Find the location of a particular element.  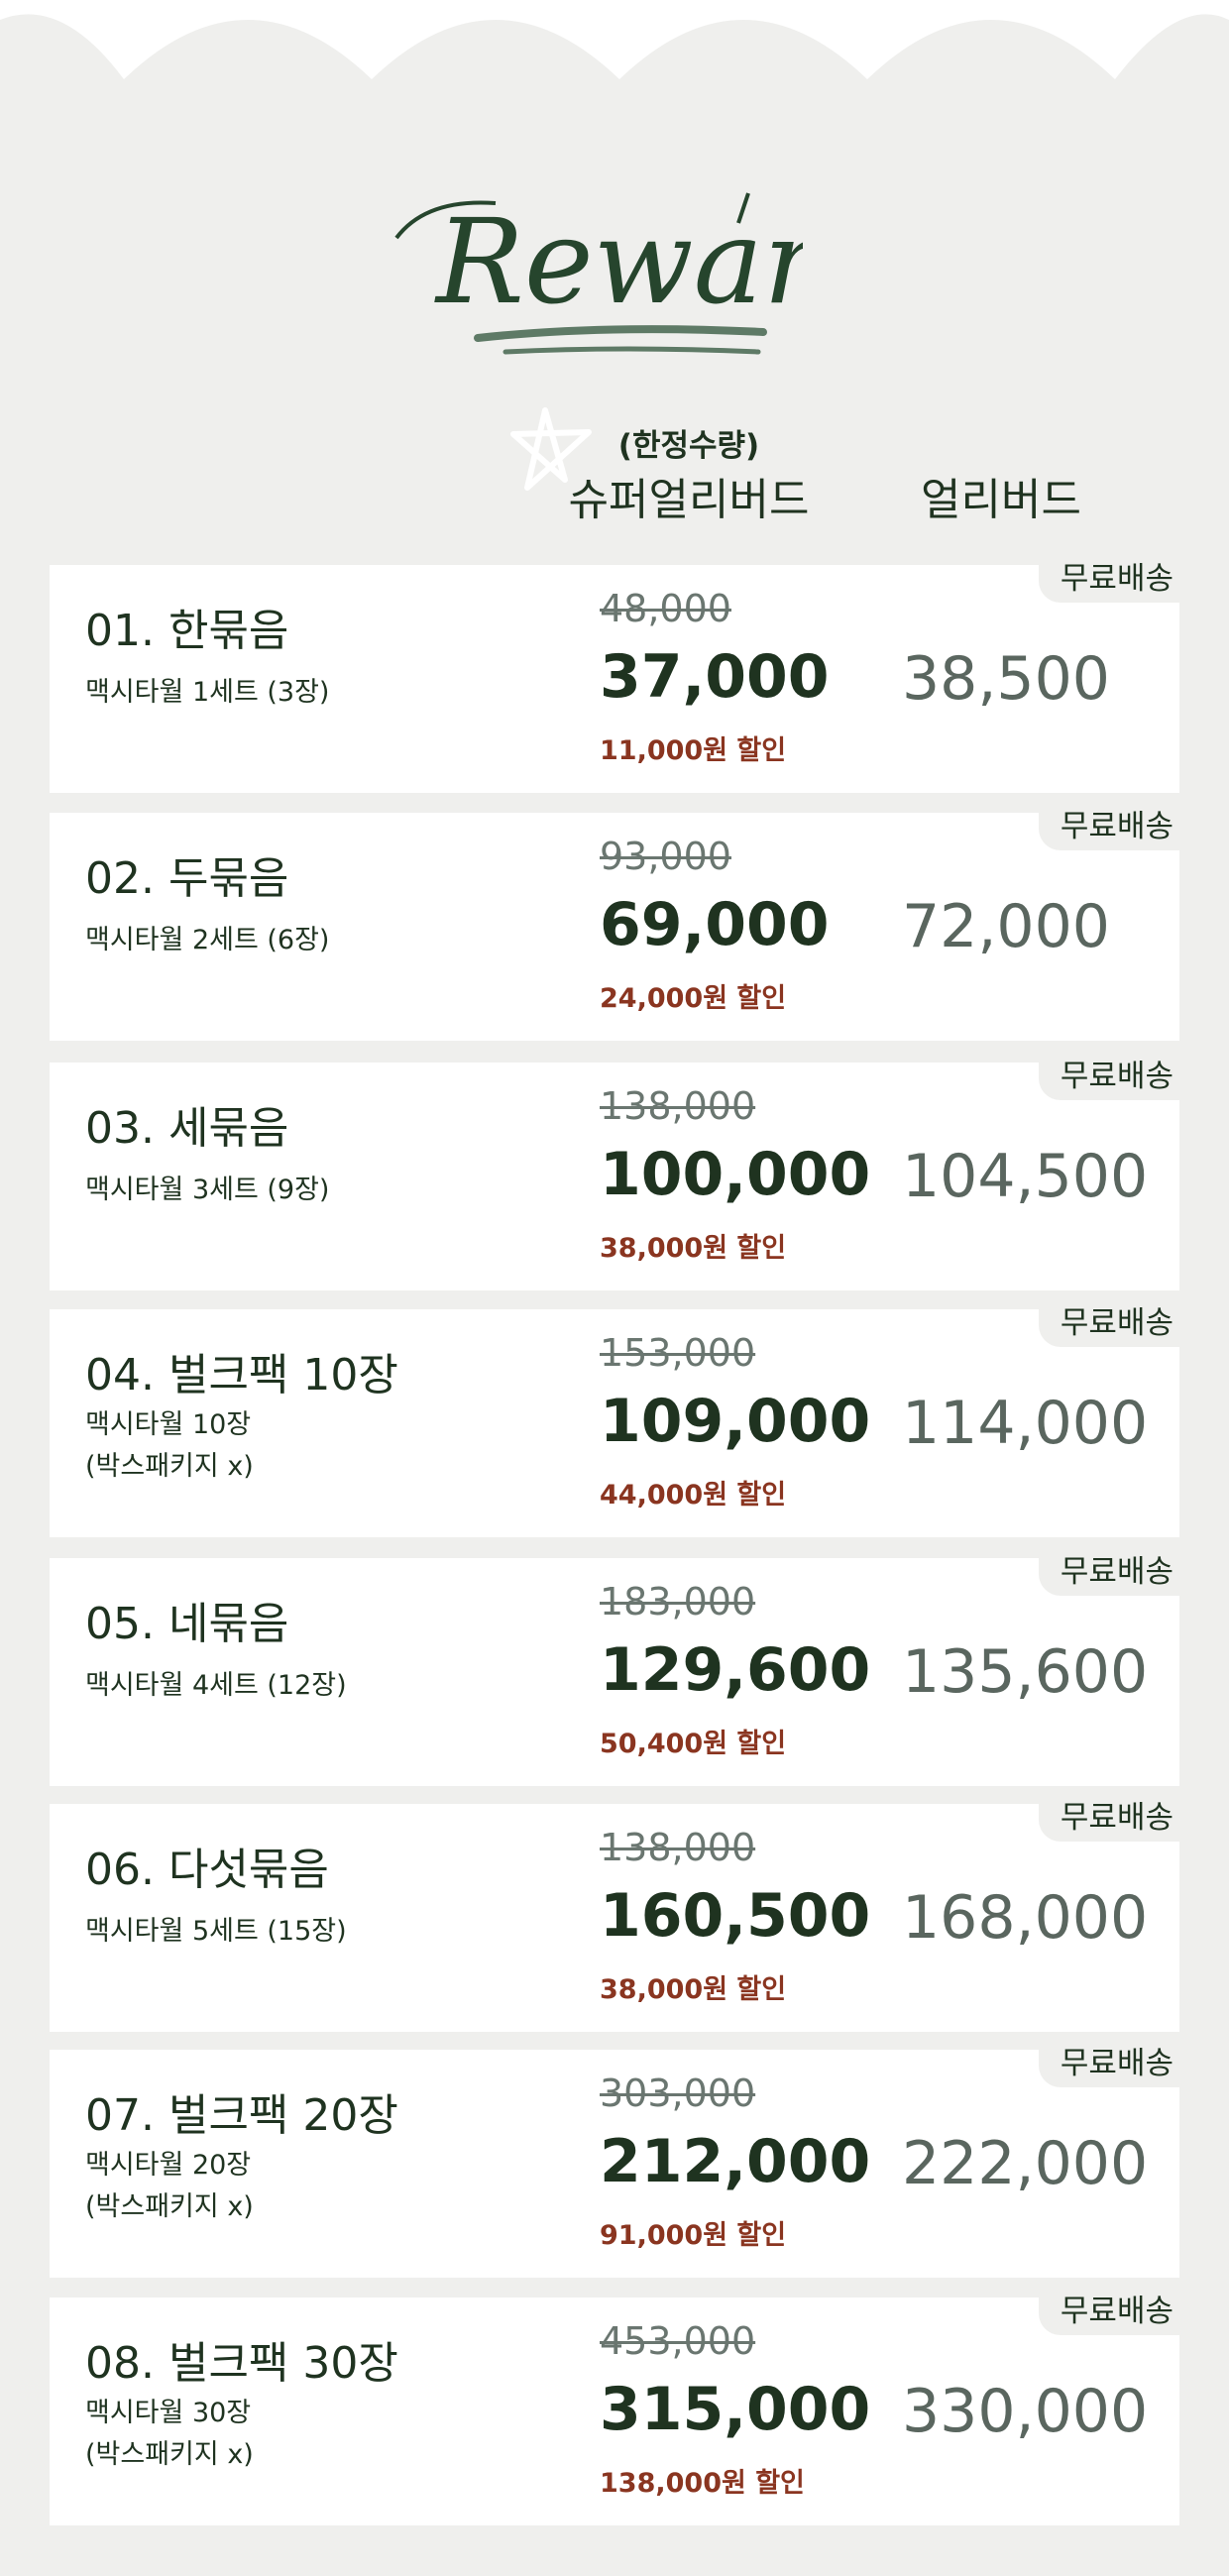

early-bird-price: 104,500 is located at coordinates (1025, 1176).